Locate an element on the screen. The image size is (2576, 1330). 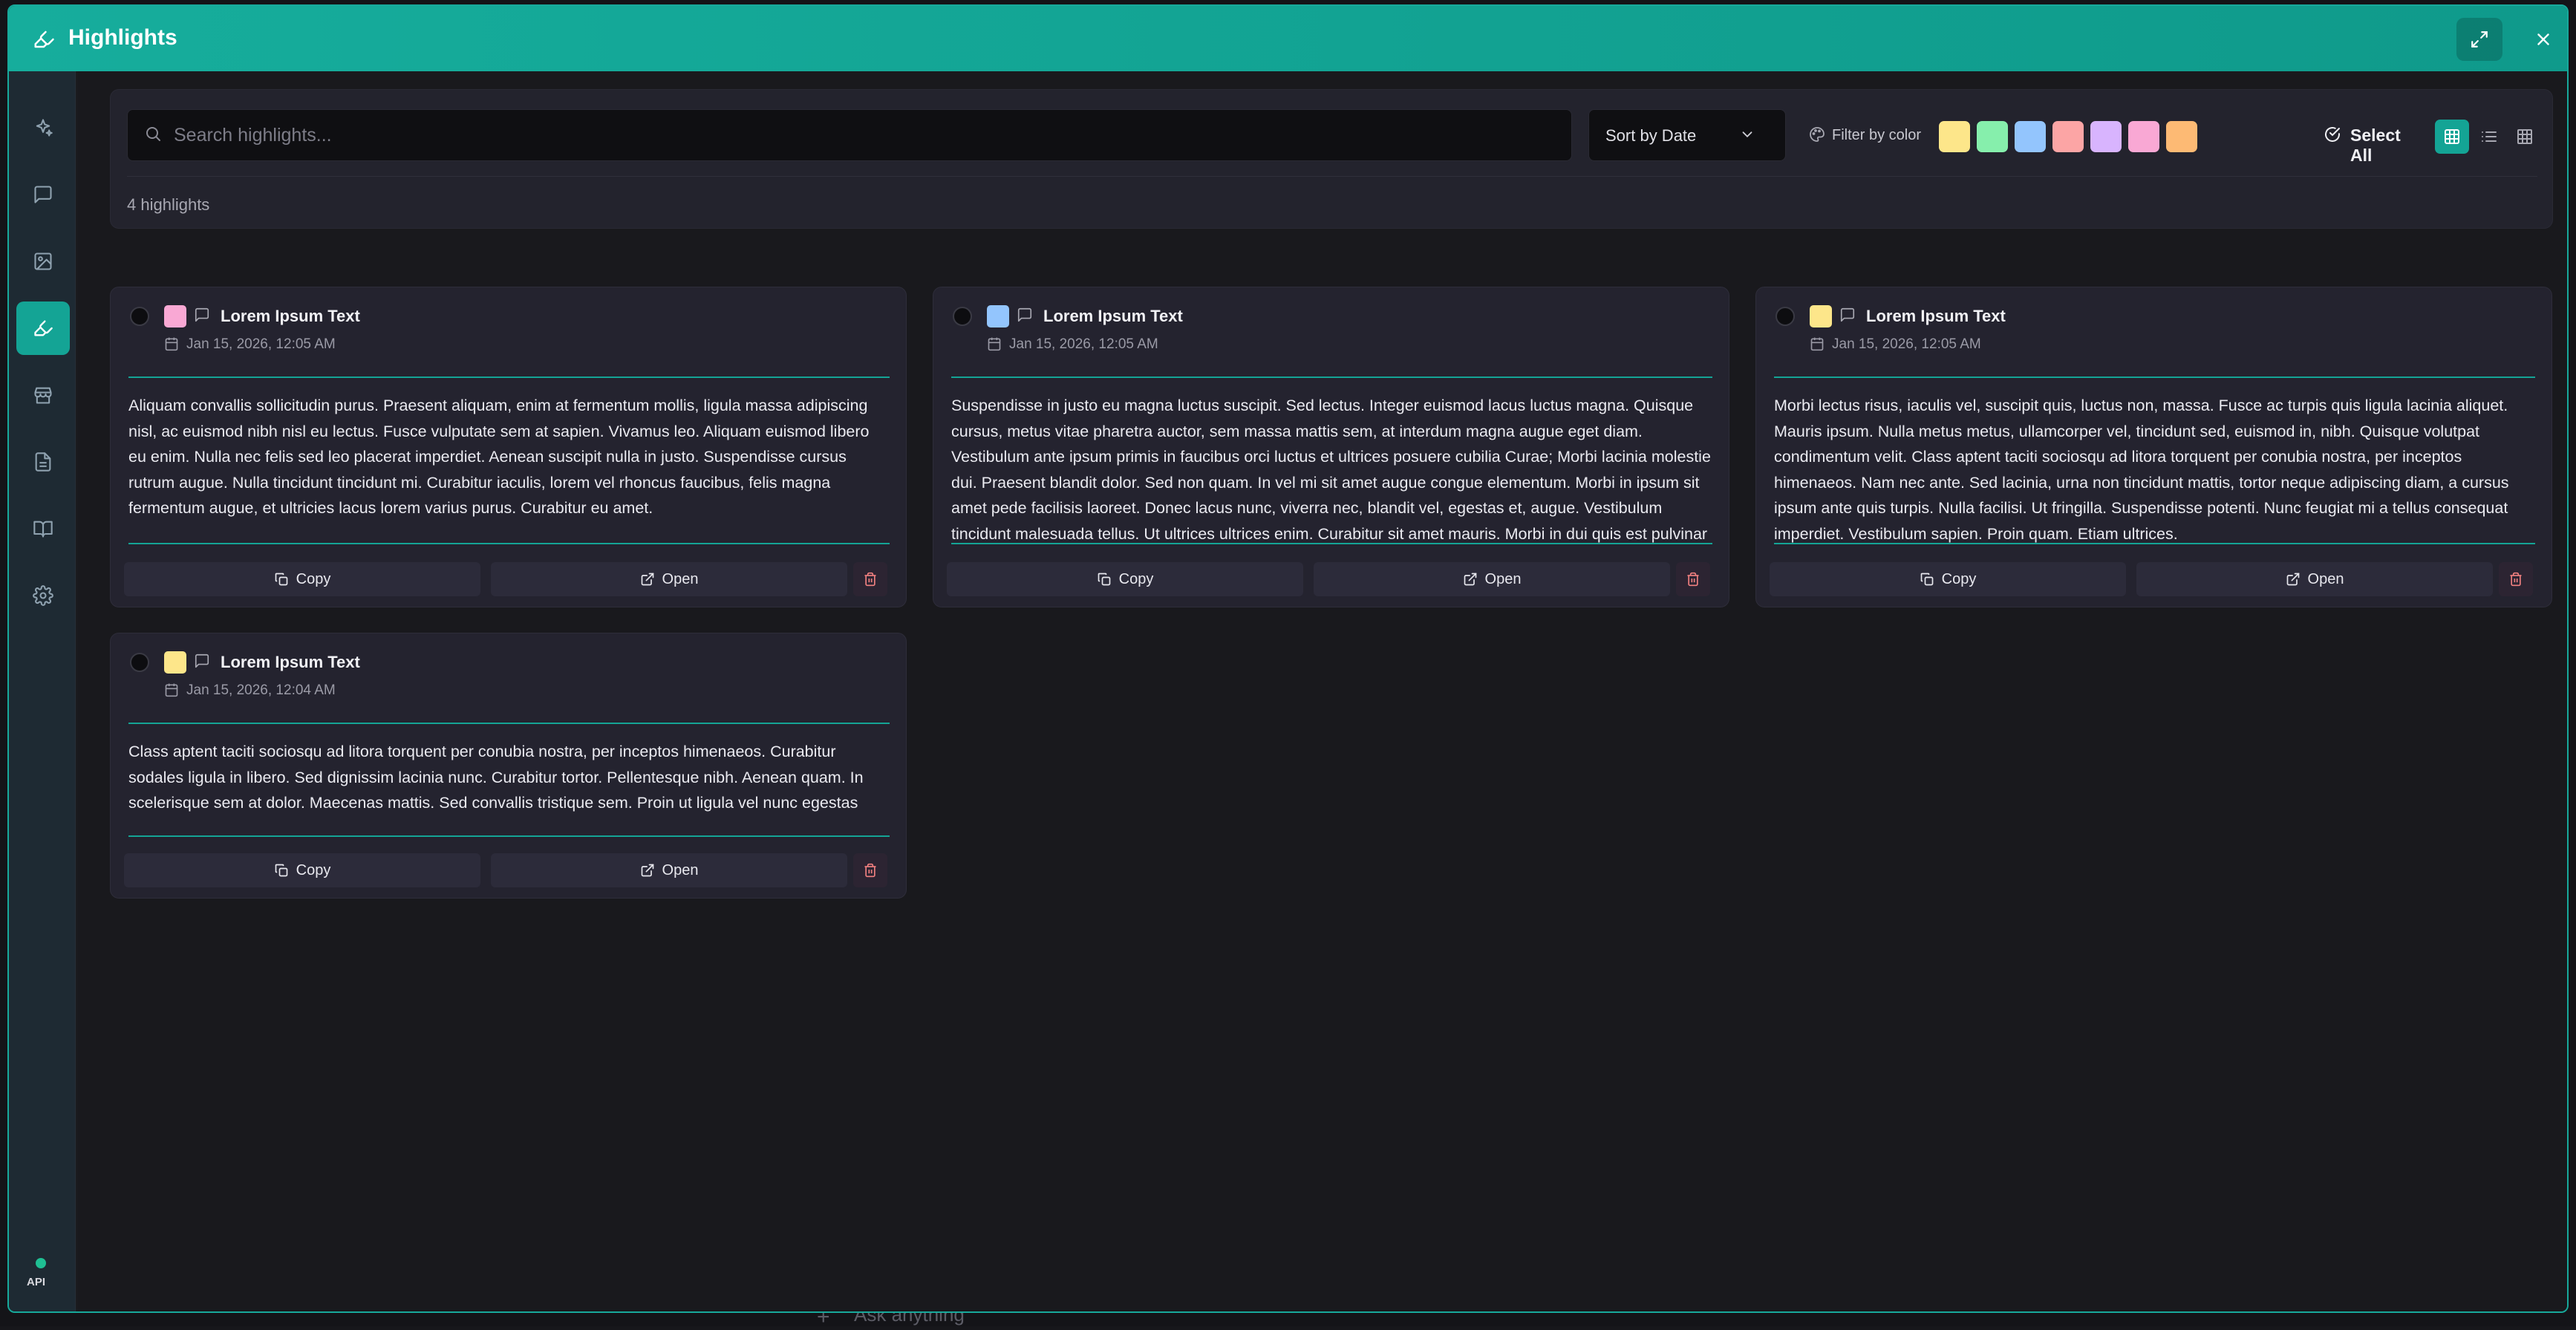
grid-icon is located at coordinates (2452, 136).